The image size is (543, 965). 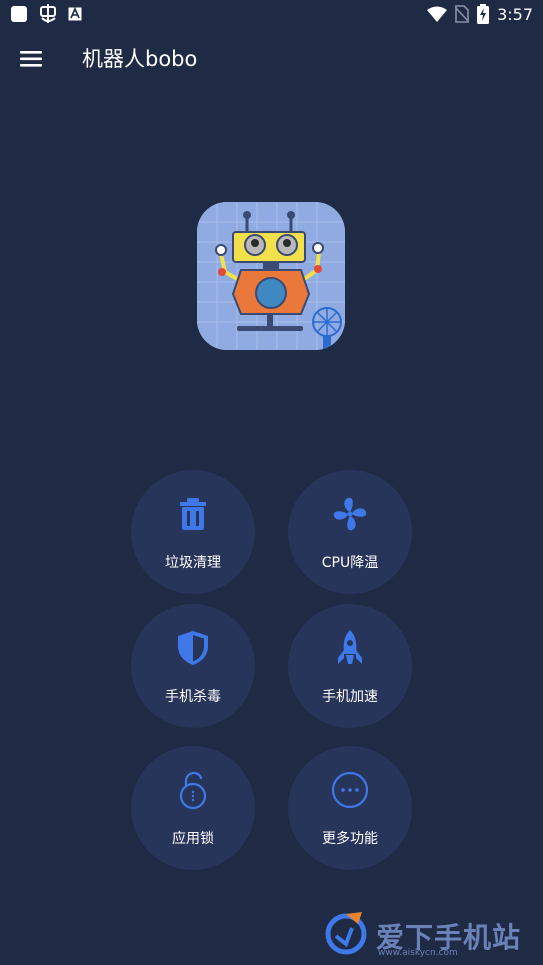 I want to click on watermark: 爱下手机站 www.aiskycn.com, so click(x=430, y=934).